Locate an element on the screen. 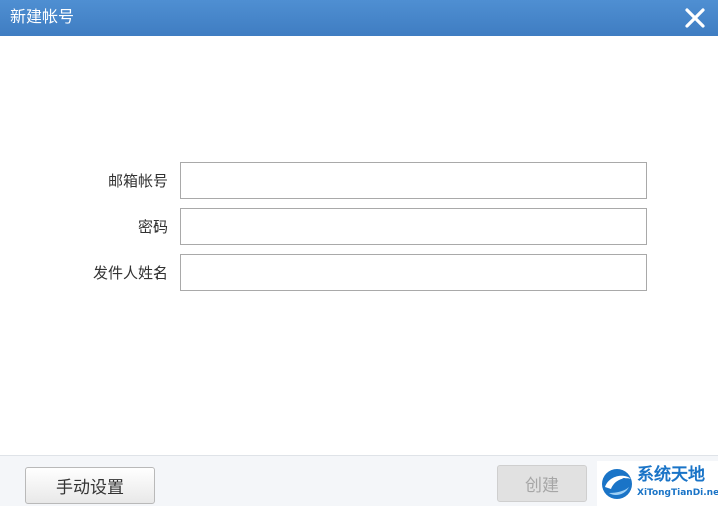  dialog-title: 新建帐号 is located at coordinates (42, 16).